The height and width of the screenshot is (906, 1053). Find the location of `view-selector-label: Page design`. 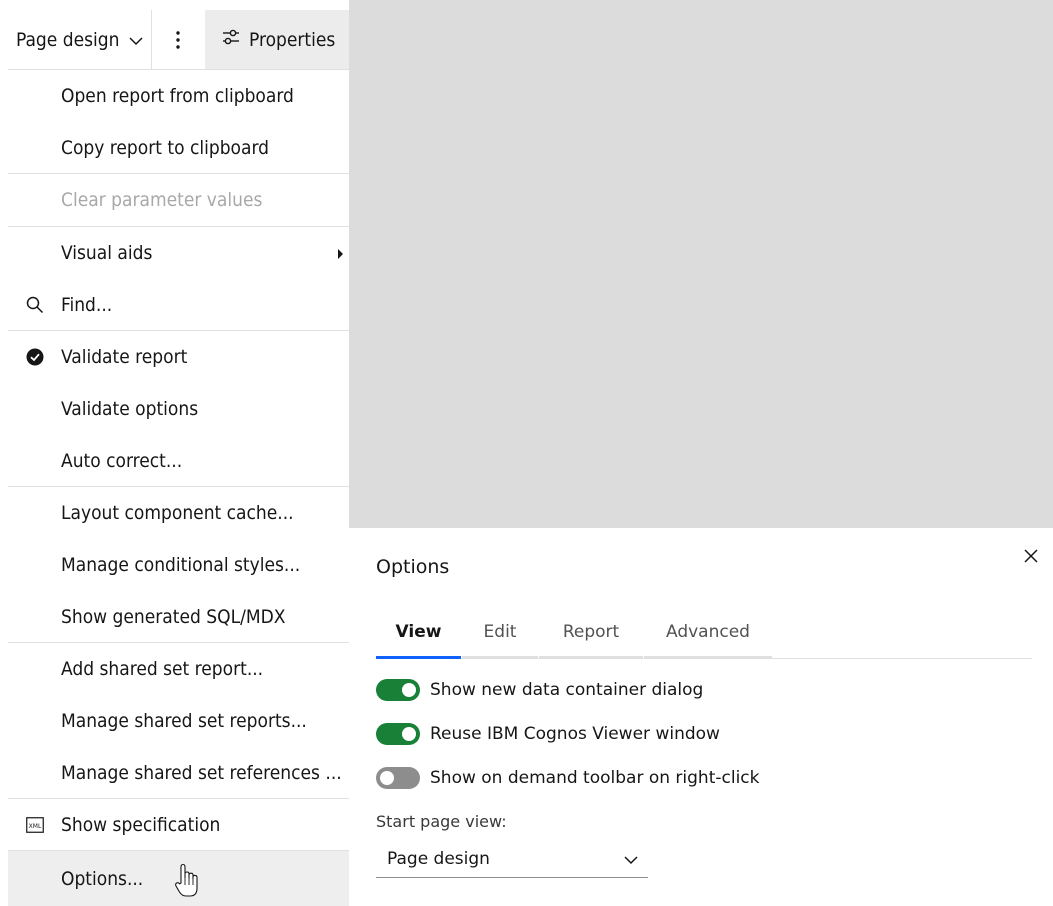

view-selector-label: Page design is located at coordinates (68, 39).